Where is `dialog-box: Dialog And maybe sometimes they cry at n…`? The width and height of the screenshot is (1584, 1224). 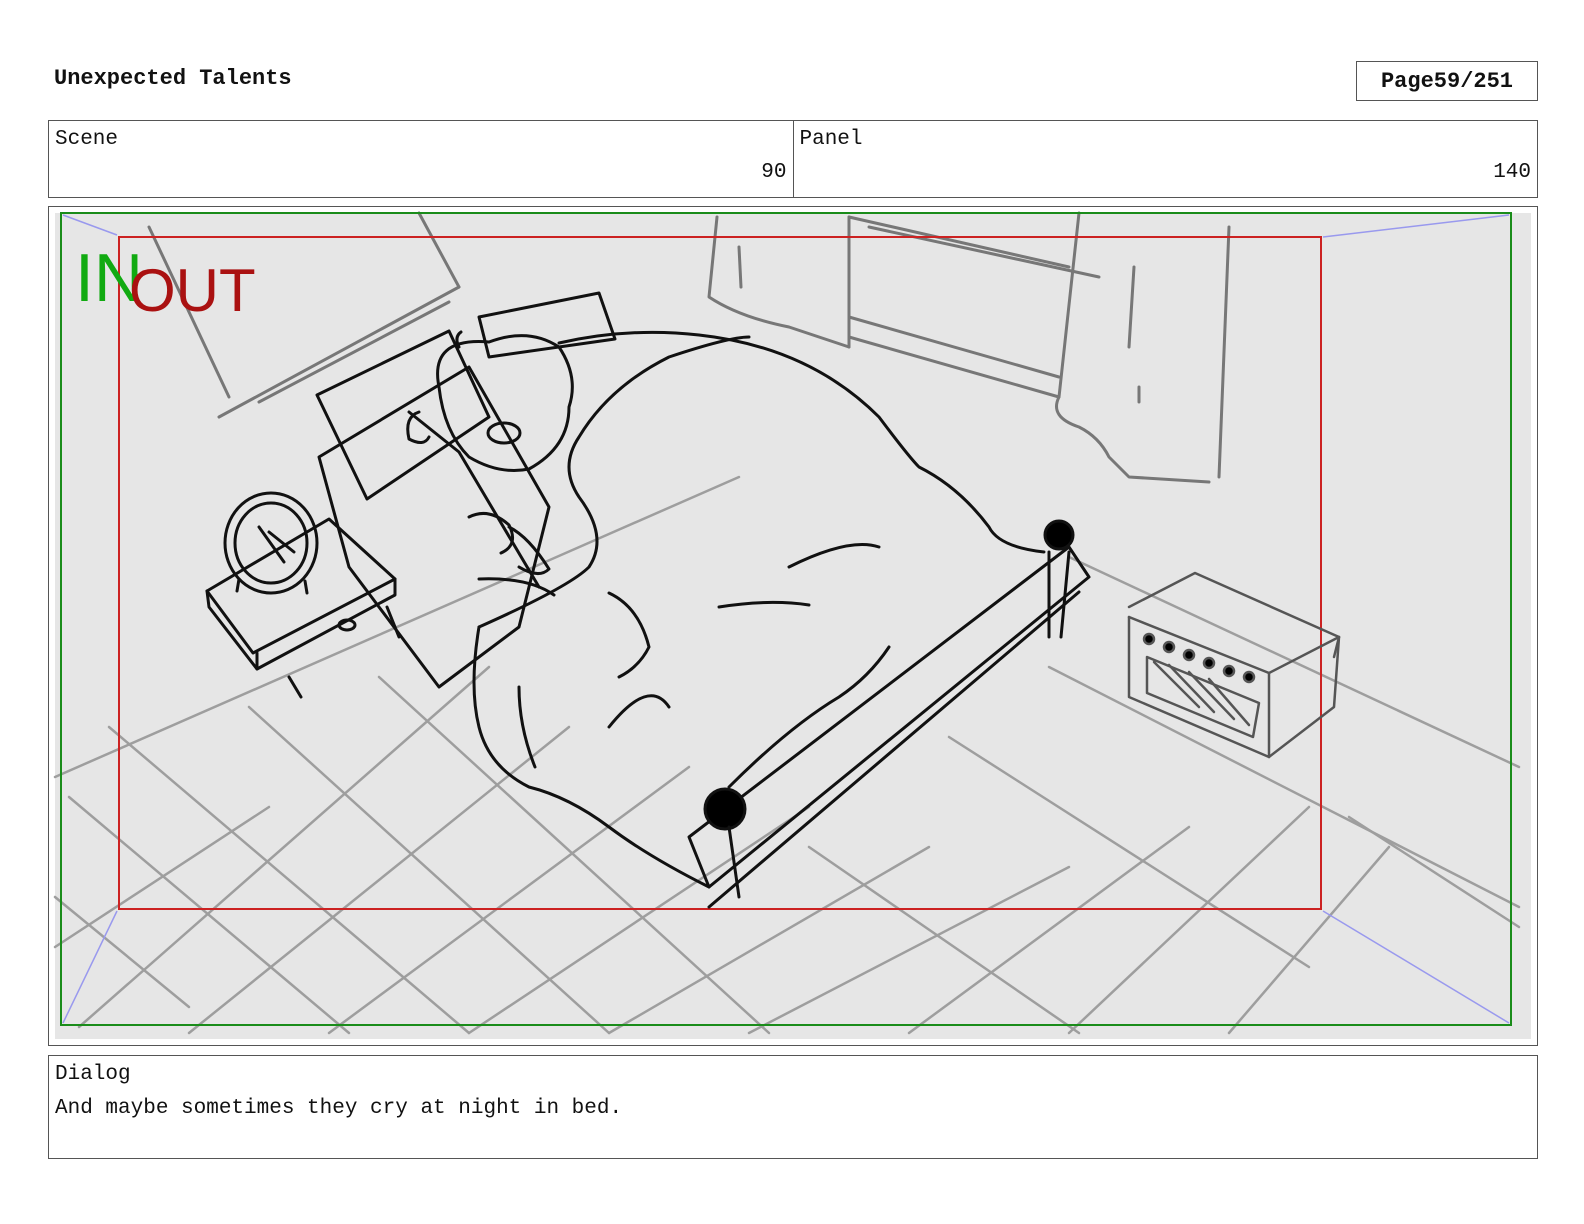 dialog-box: Dialog And maybe sometimes they cry at n… is located at coordinates (793, 1107).